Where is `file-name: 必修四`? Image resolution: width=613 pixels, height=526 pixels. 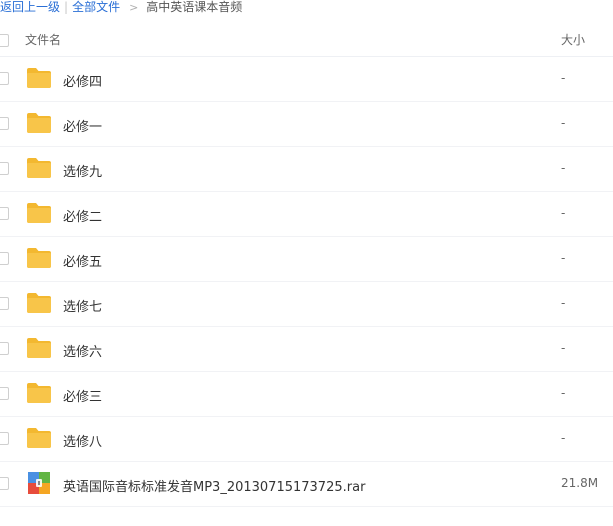
file-name: 必修四 is located at coordinates (82, 80).